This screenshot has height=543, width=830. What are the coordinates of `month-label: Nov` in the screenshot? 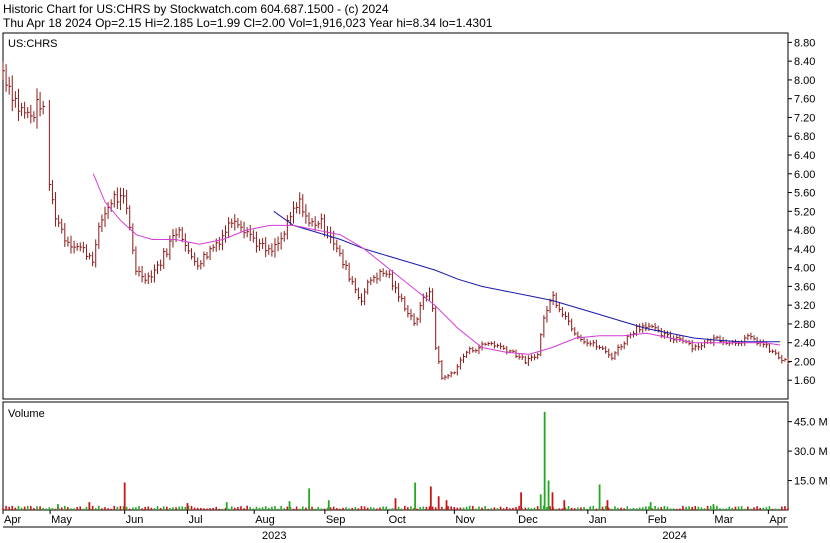 It's located at (465, 520).